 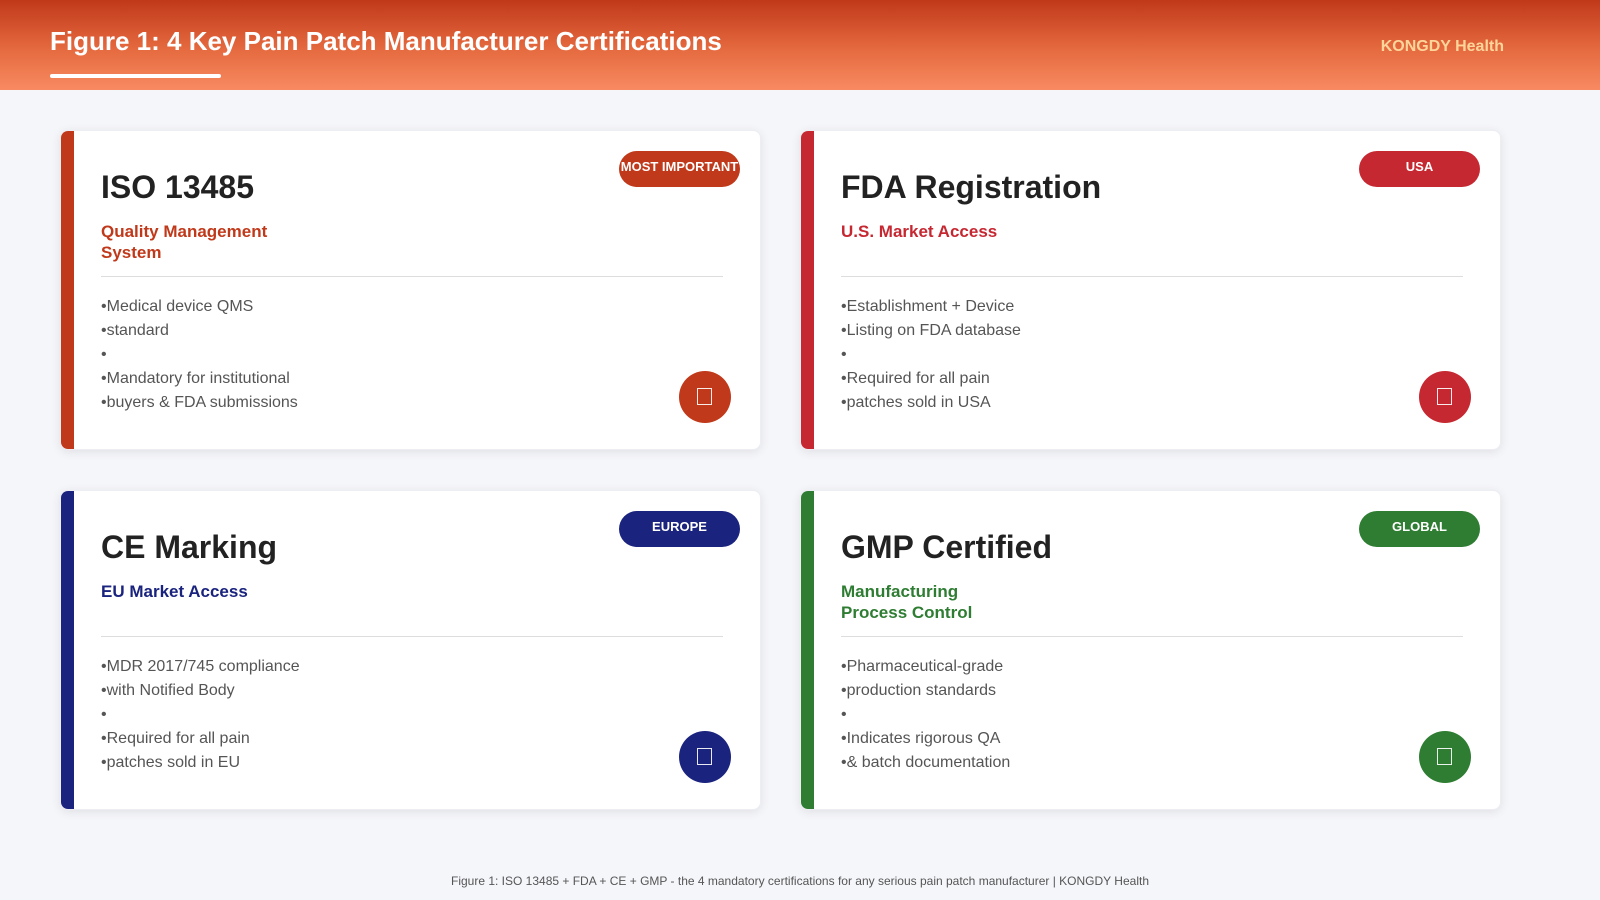 What do you see at coordinates (925, 739) in the screenshot?
I see `list-item: Indicates rigorous QA` at bounding box center [925, 739].